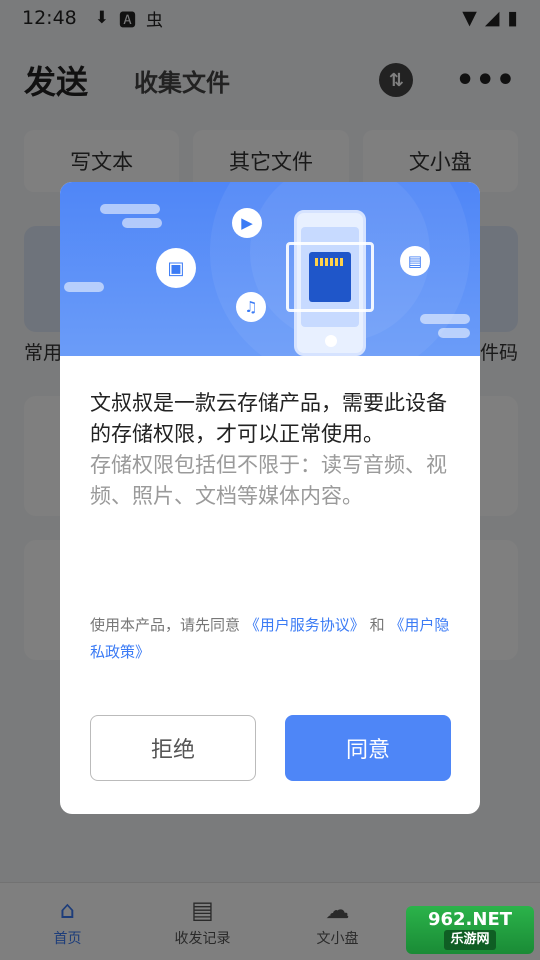 The image size is (540, 960). Describe the element at coordinates (173, 748) in the screenshot. I see `reject-button: 拒绝` at that location.